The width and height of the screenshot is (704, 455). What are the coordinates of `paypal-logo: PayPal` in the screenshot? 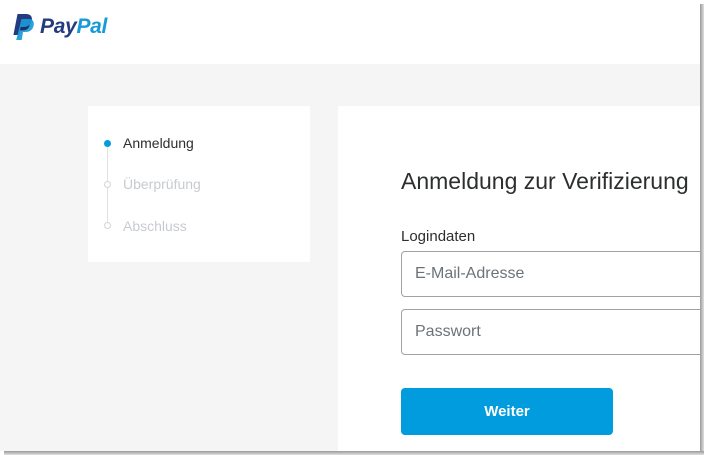 It's located at (58, 27).